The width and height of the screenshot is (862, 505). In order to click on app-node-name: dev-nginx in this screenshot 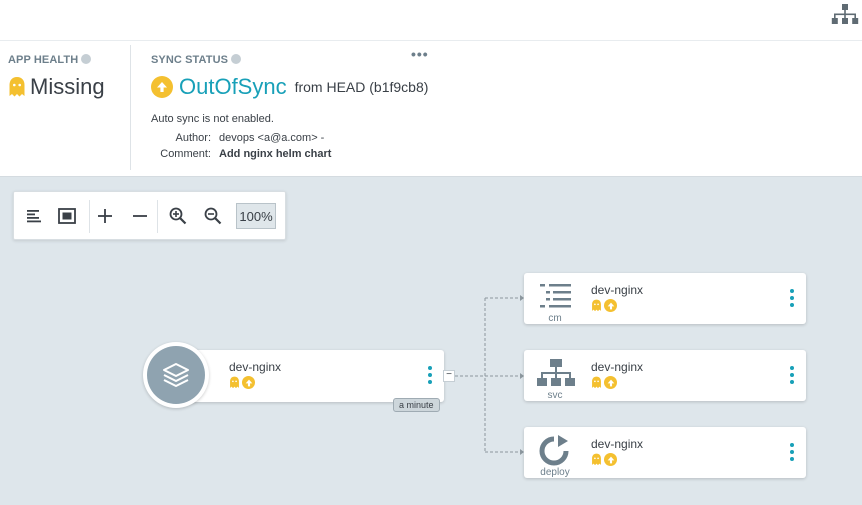, I will do `click(255, 367)`.